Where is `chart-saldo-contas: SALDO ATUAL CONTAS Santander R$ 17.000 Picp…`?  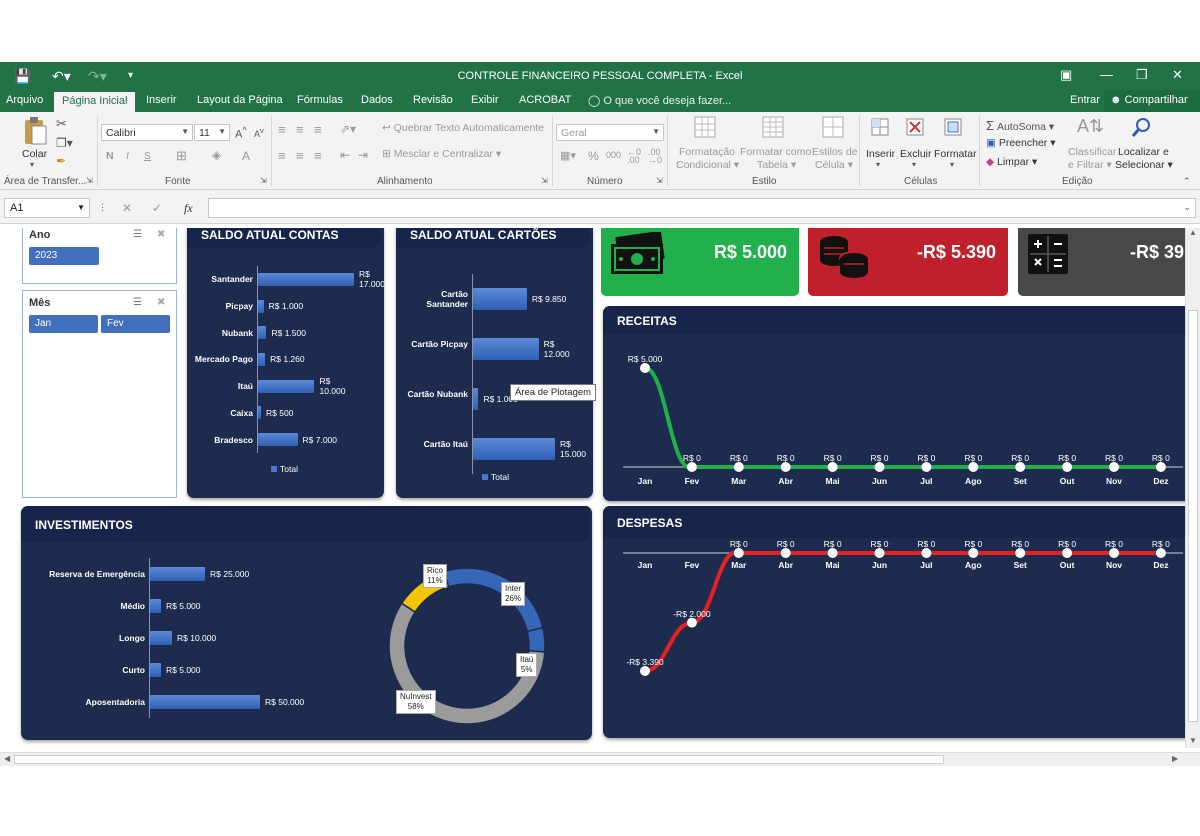 chart-saldo-contas: SALDO ATUAL CONTAS Santander R$ 17.000 Picp… is located at coordinates (285, 363).